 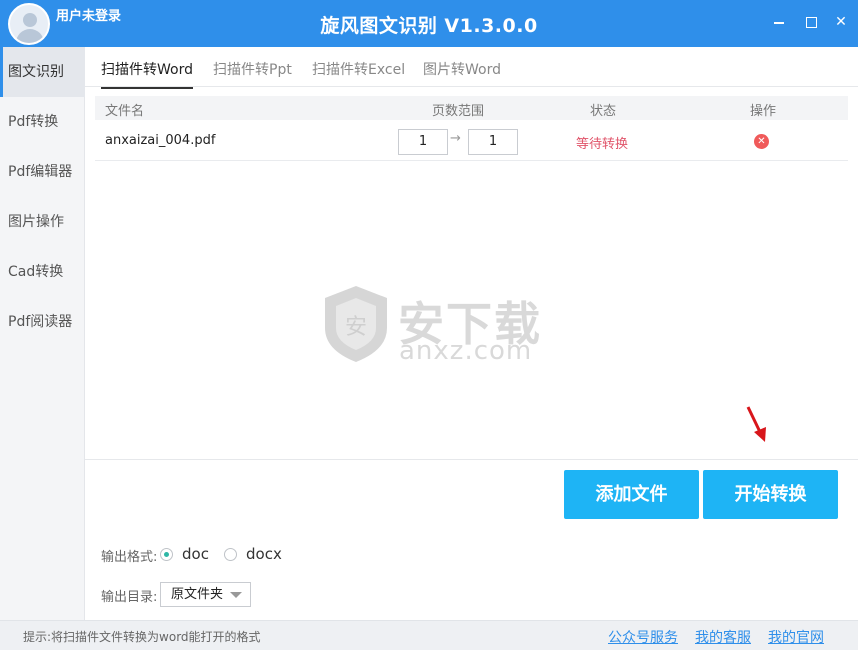 I want to click on watermark-shield-char: 安, so click(x=356, y=327).